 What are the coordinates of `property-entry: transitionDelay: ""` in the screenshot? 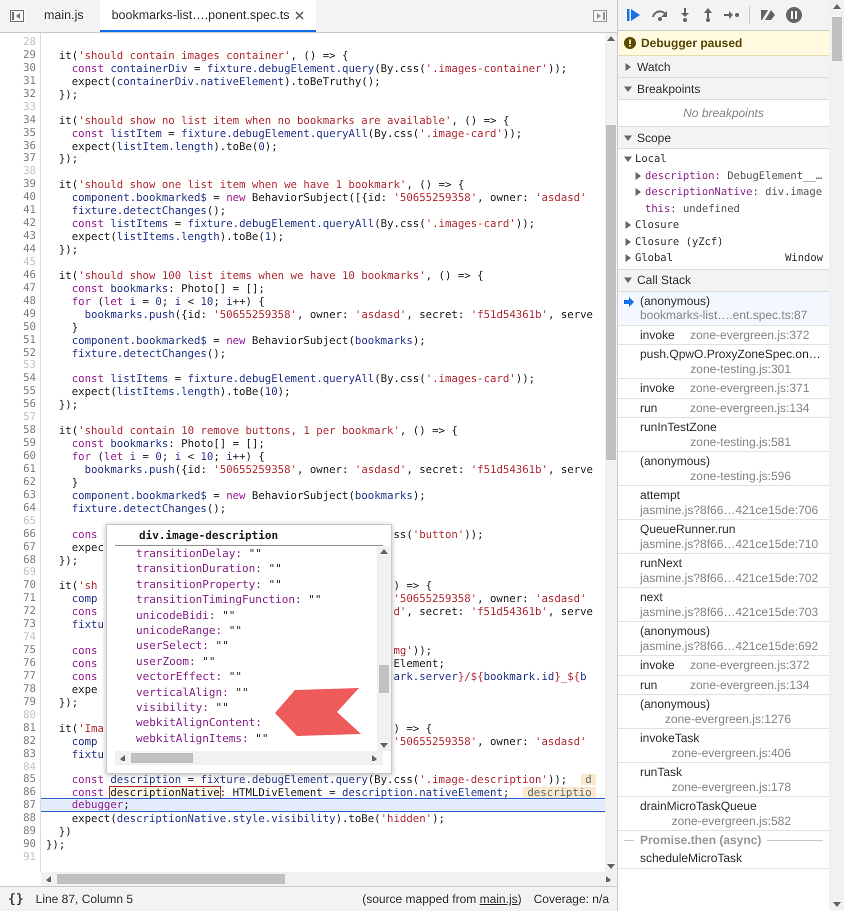 It's located at (199, 554).